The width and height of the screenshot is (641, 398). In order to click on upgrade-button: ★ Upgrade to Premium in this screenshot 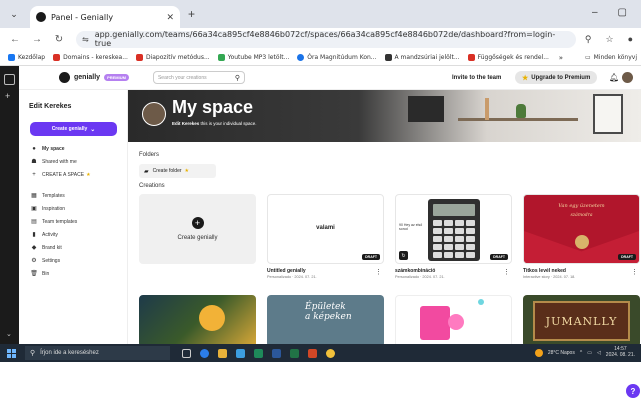, I will do `click(556, 77)`.